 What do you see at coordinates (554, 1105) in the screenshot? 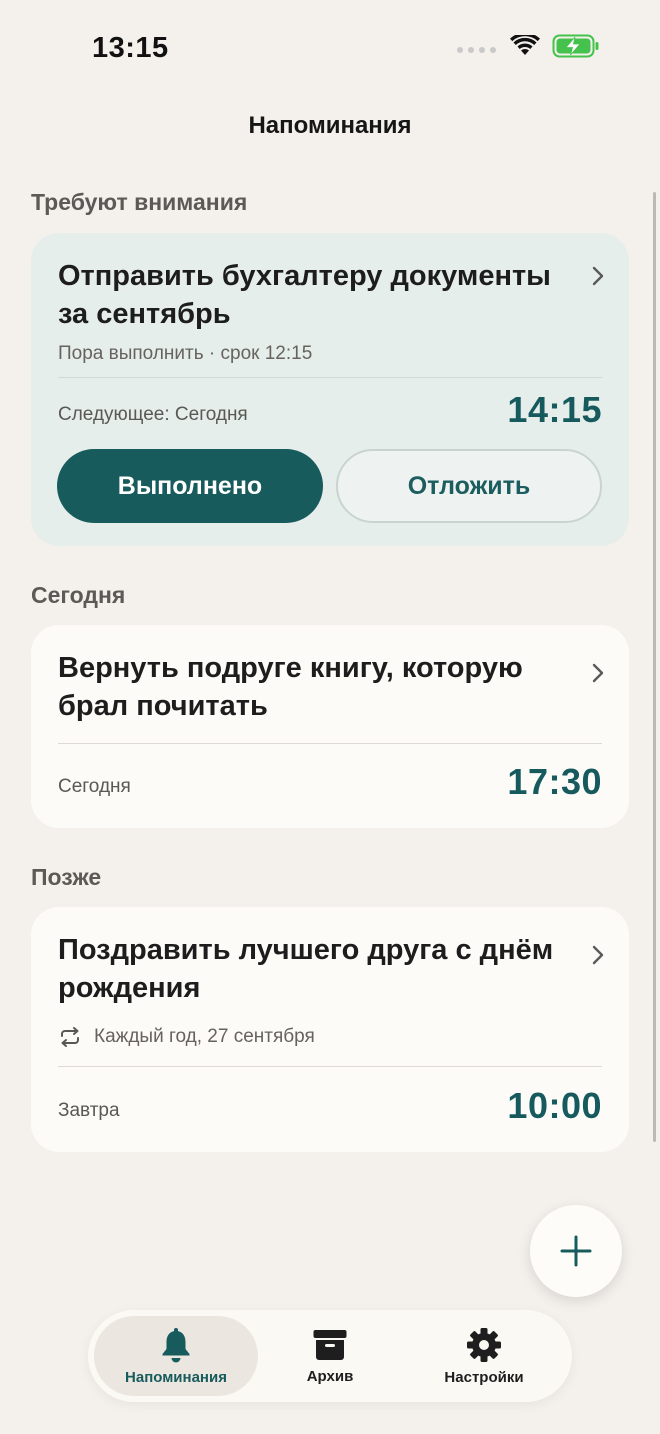
I see `reminder-time: 10:00` at bounding box center [554, 1105].